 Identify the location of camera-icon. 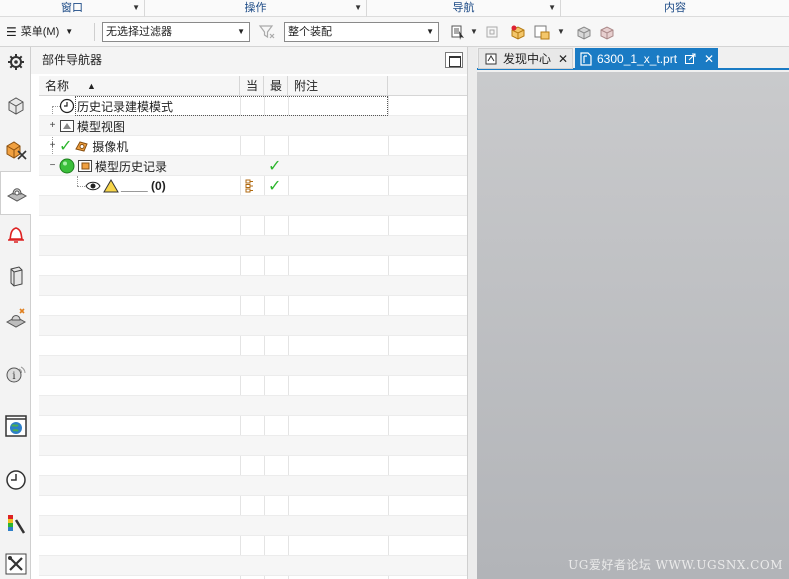
(82, 146).